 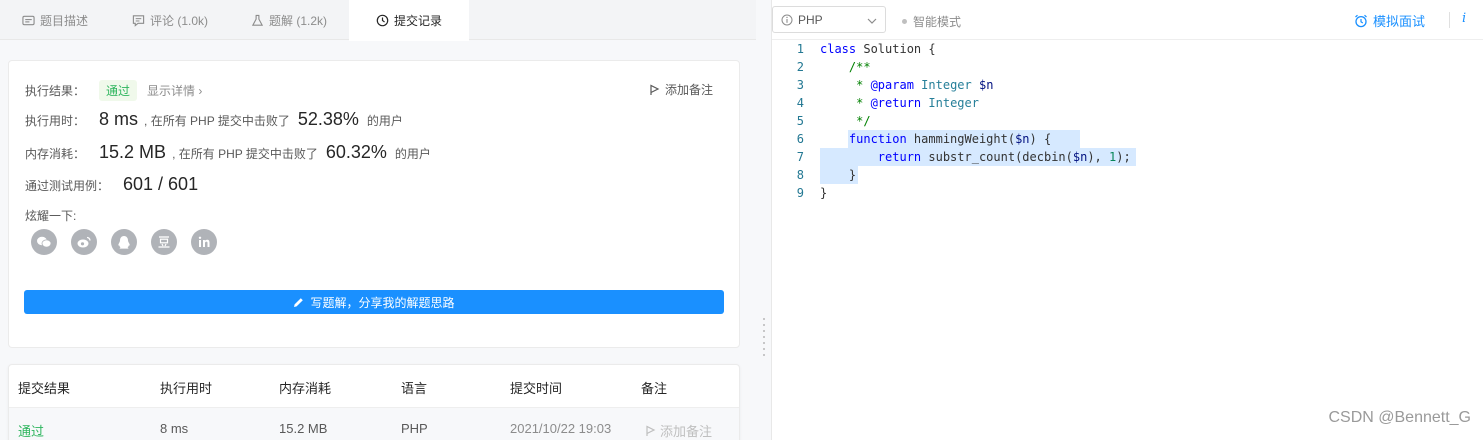 I want to click on tab-description: 题目描述, so click(x=55, y=20).